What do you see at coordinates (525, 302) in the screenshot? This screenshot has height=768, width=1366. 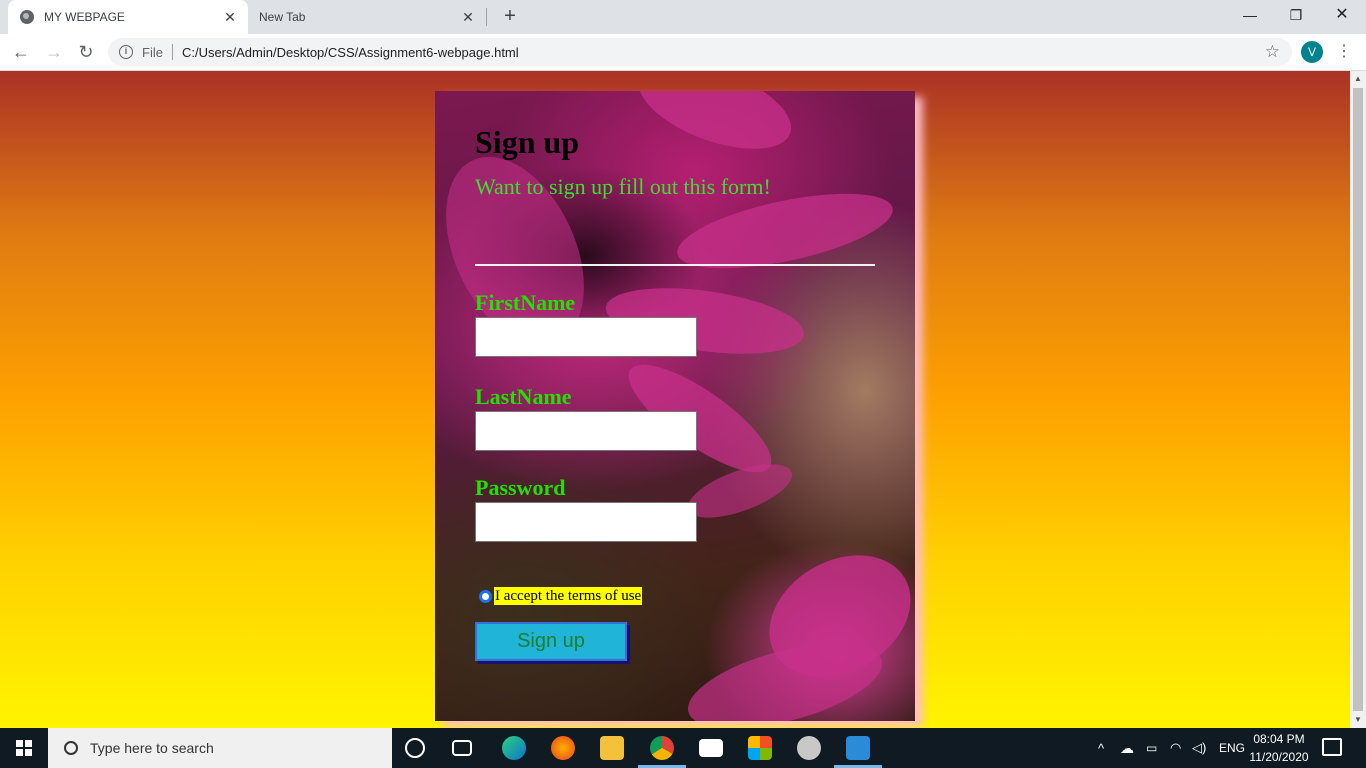 I see `firstname-label: FirstName` at bounding box center [525, 302].